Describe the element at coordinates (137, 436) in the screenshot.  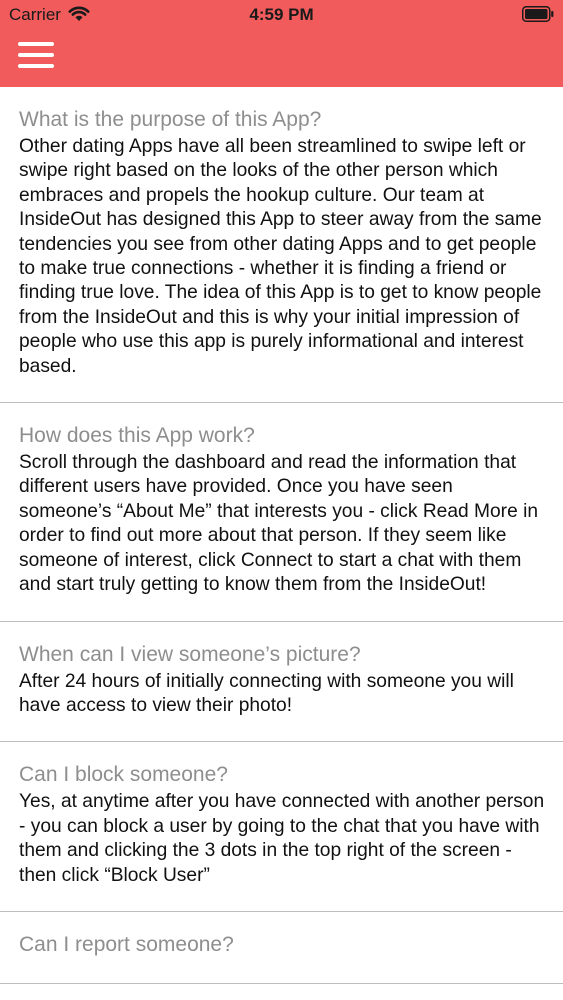
I see `faq-question: How does this App work?` at that location.